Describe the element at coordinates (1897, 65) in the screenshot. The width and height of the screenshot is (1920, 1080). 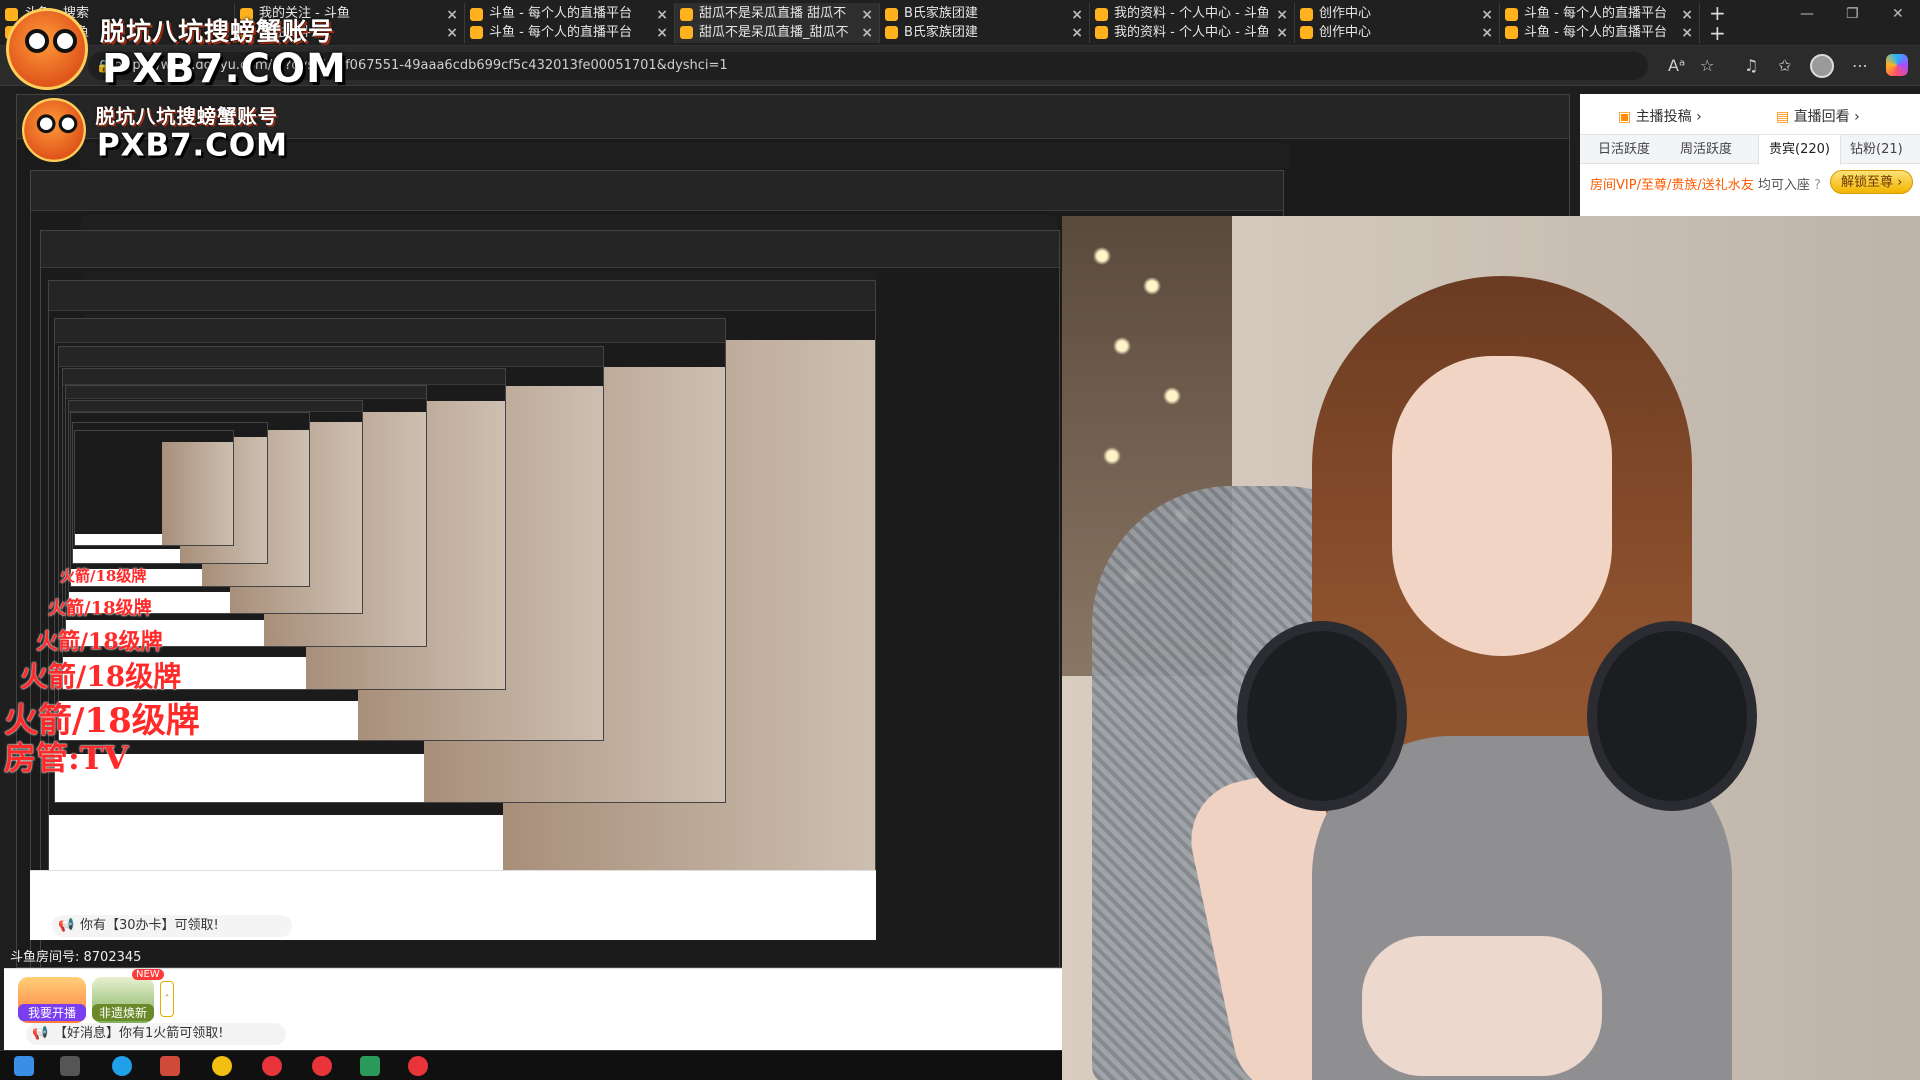
I see `copilot-icon` at that location.